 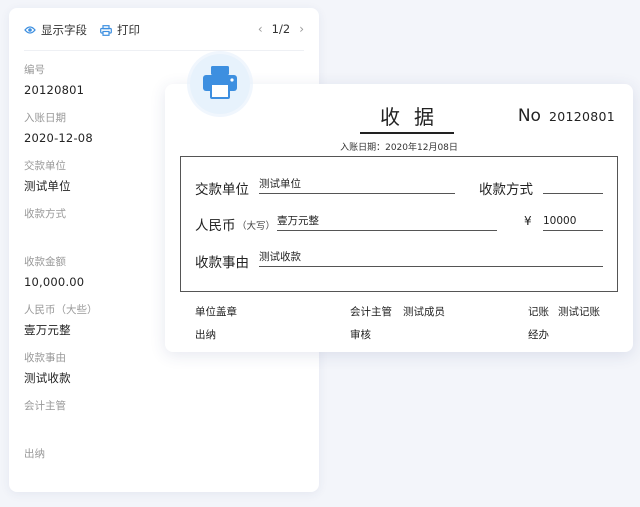 I want to click on printer-icon, so click(x=106, y=30).